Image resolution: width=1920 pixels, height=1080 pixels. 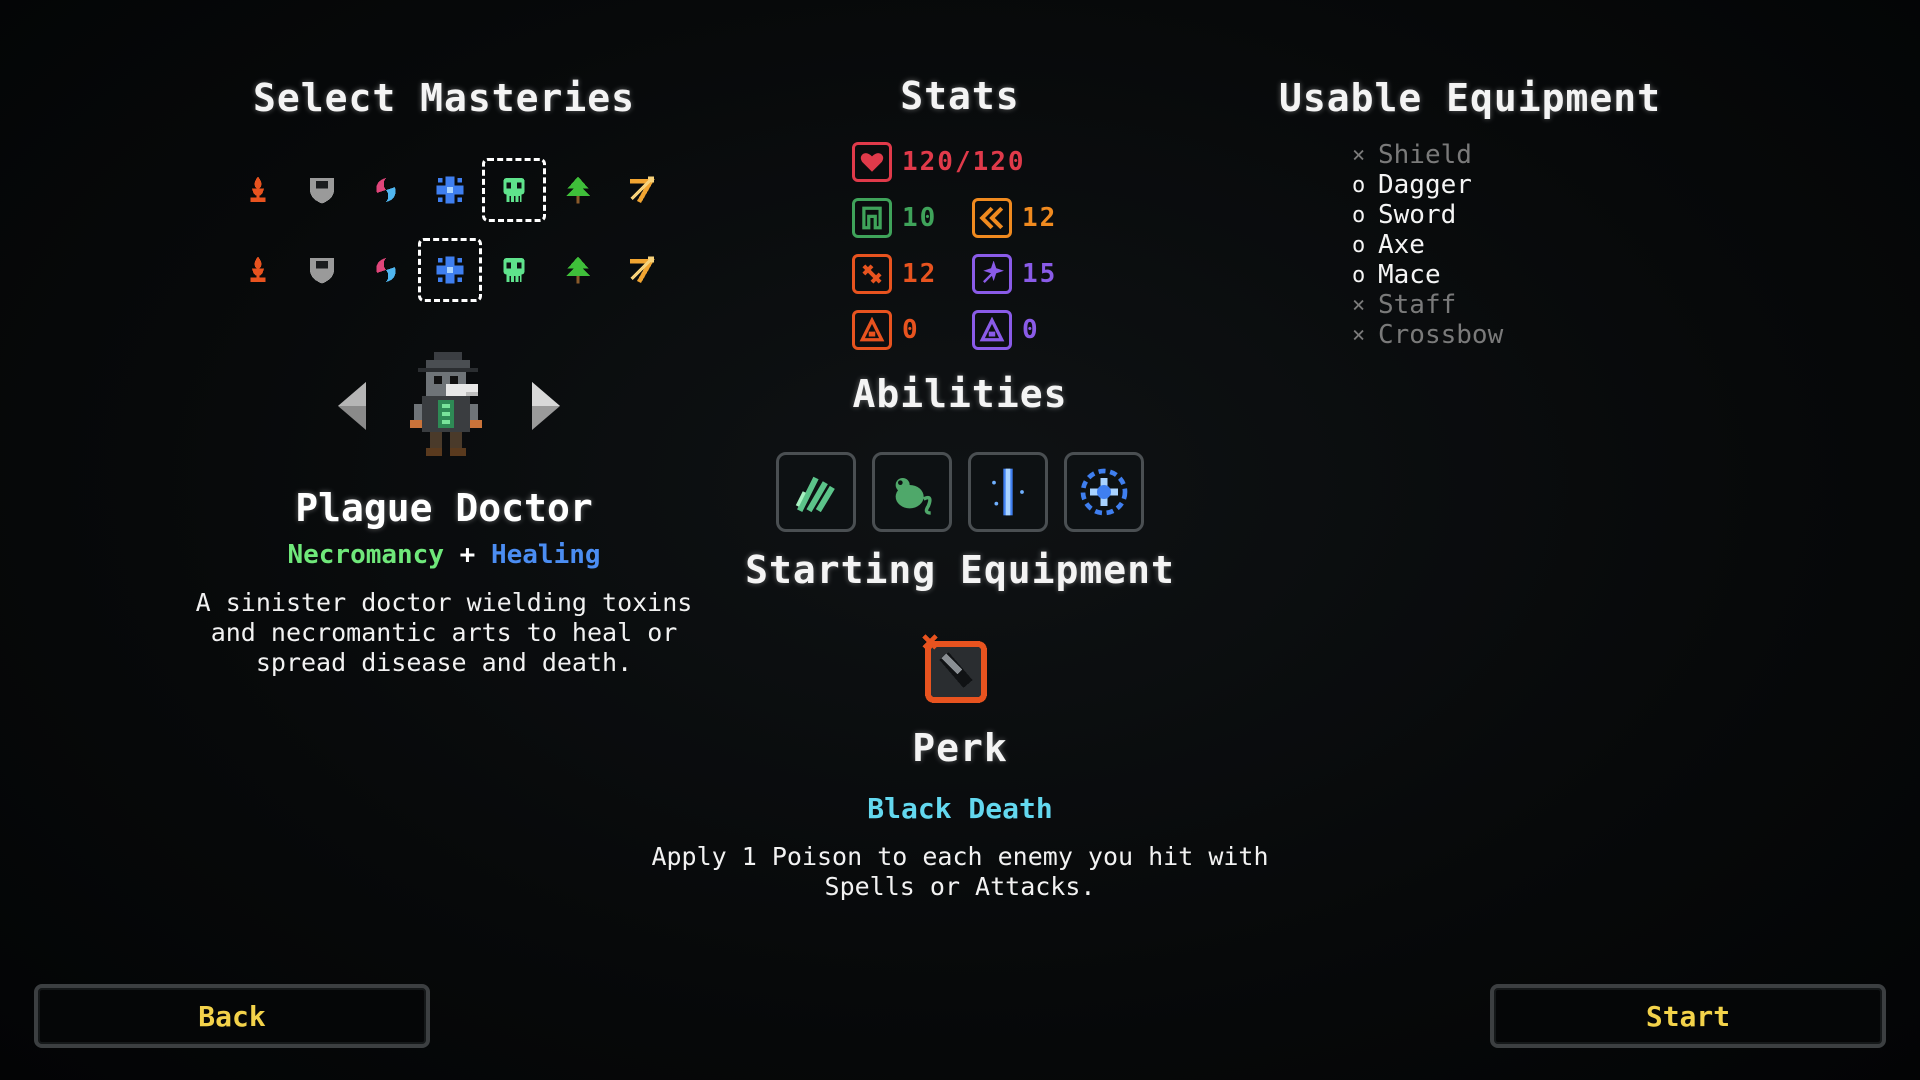 What do you see at coordinates (1441, 335) in the screenshot?
I see `equipment-type-label: Crossbow` at bounding box center [1441, 335].